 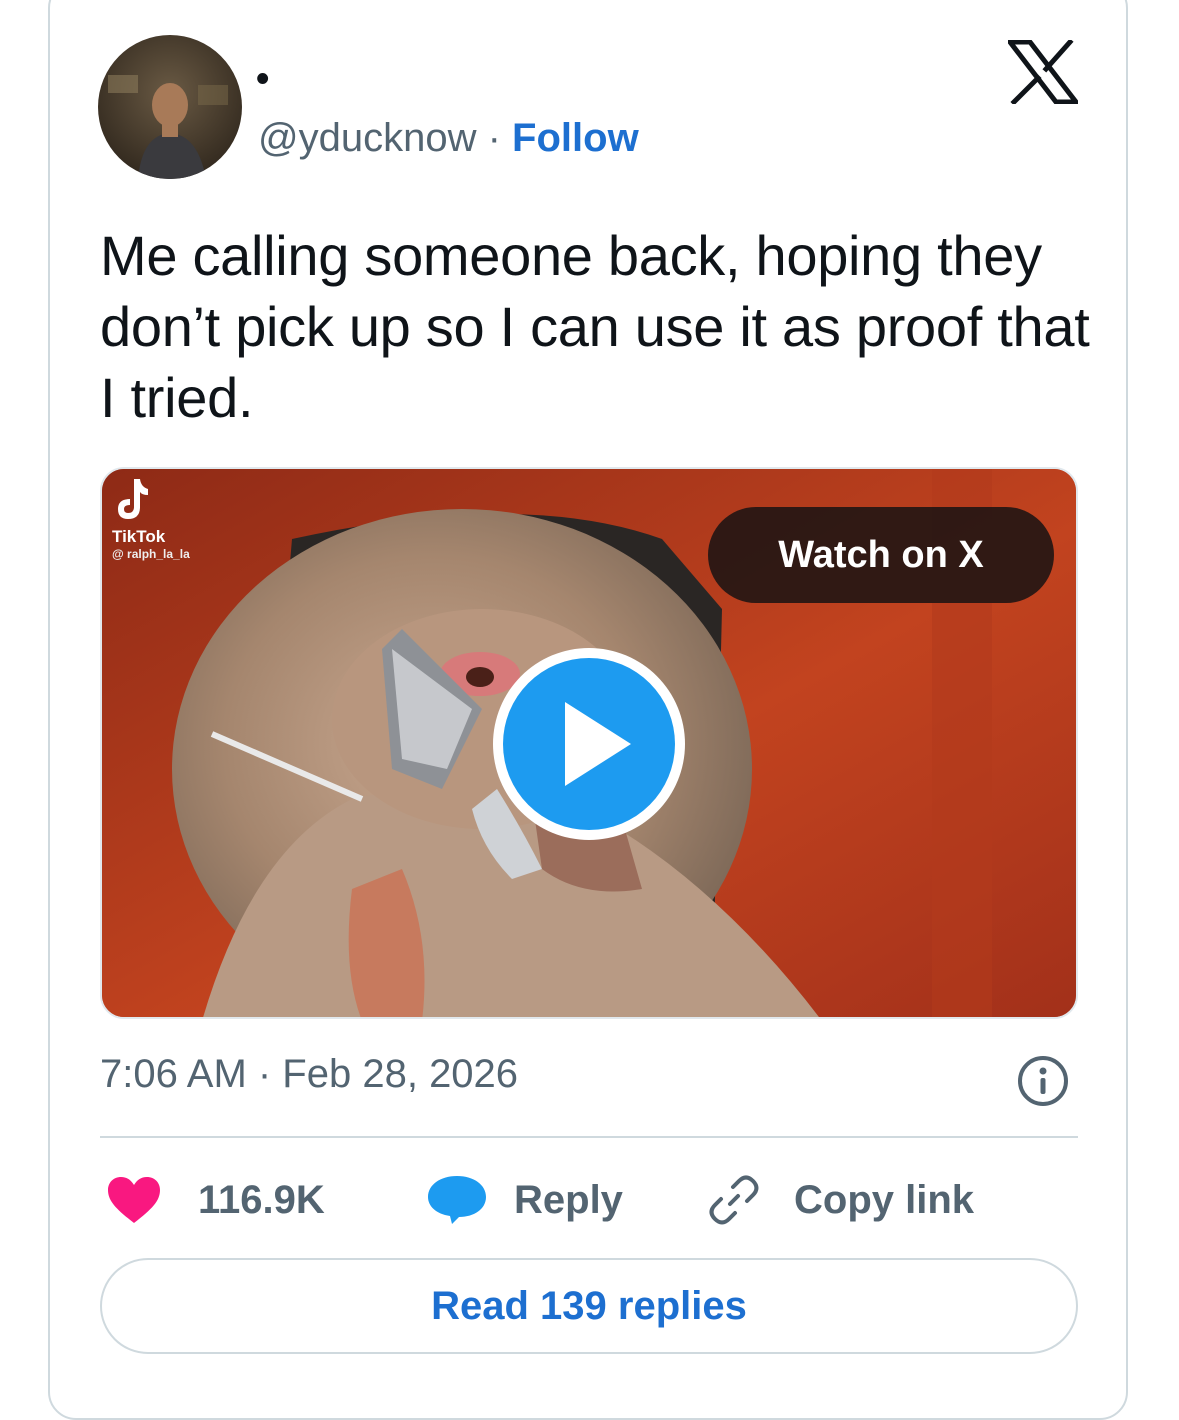 I want to click on watch-on-x-button: Watch on X, so click(x=881, y=555).